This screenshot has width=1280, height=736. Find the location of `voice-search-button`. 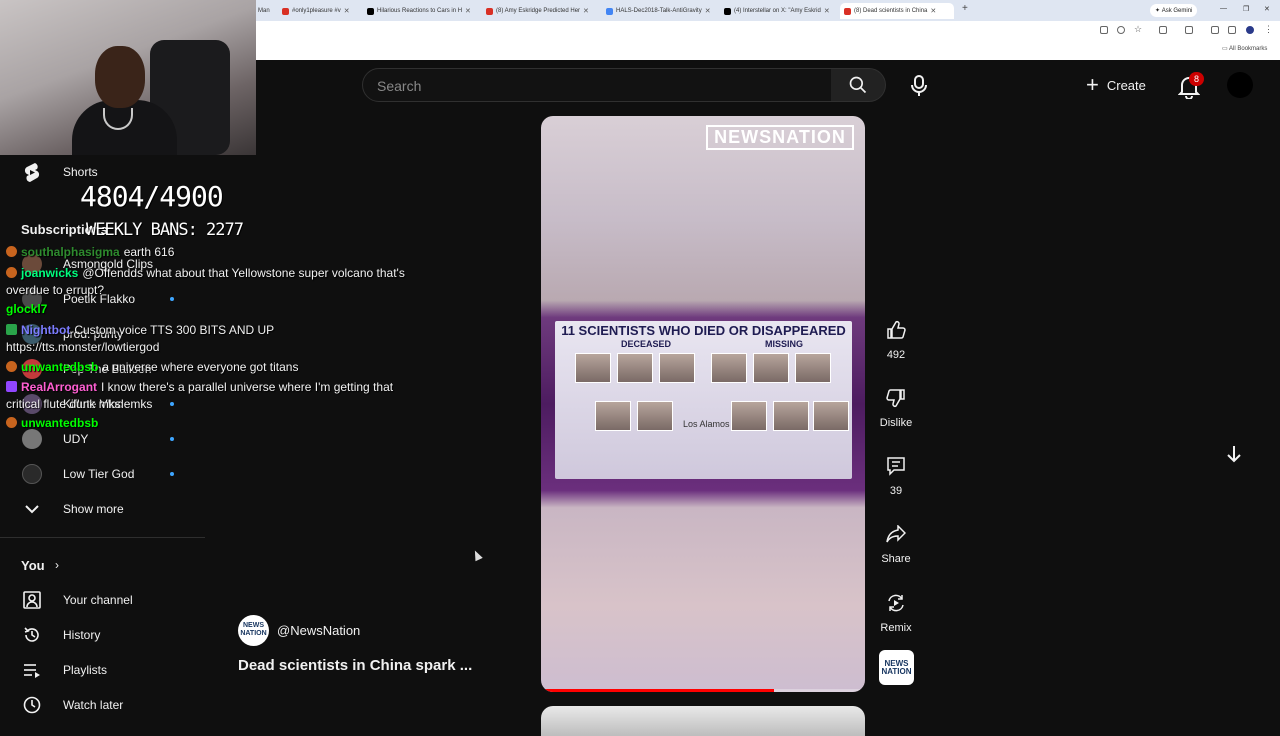

voice-search-button is located at coordinates (918, 85).